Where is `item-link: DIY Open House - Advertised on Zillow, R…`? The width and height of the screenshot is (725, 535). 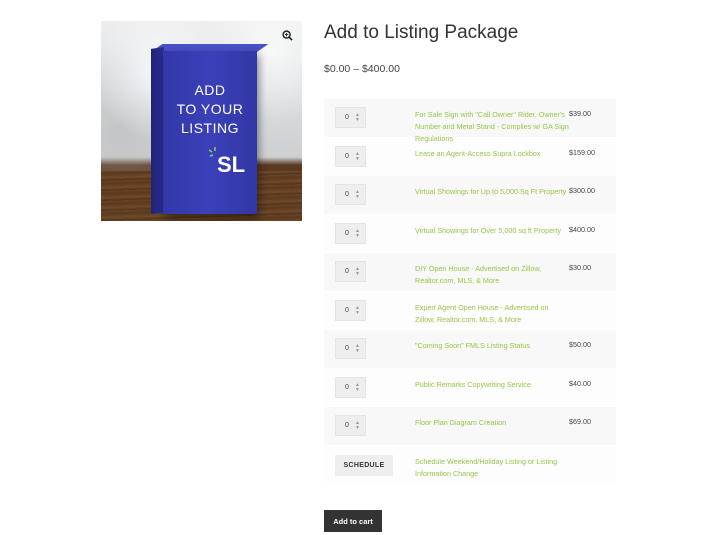
item-link: DIY Open House - Advertised on Zillow, R… is located at coordinates (486, 270).